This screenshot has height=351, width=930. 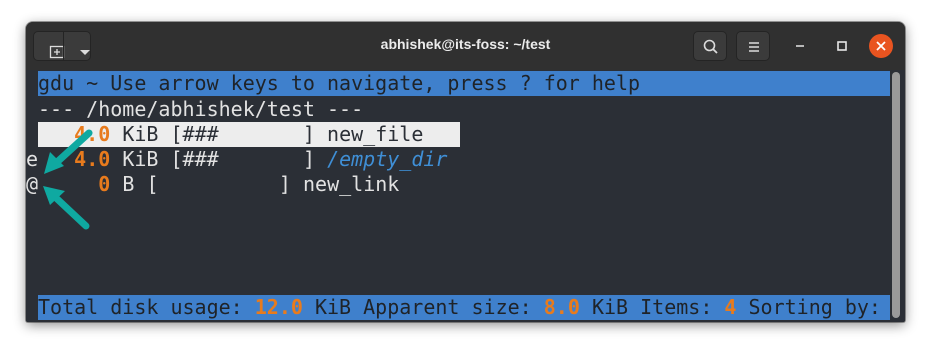 I want to click on search-button, so click(x=710, y=46).